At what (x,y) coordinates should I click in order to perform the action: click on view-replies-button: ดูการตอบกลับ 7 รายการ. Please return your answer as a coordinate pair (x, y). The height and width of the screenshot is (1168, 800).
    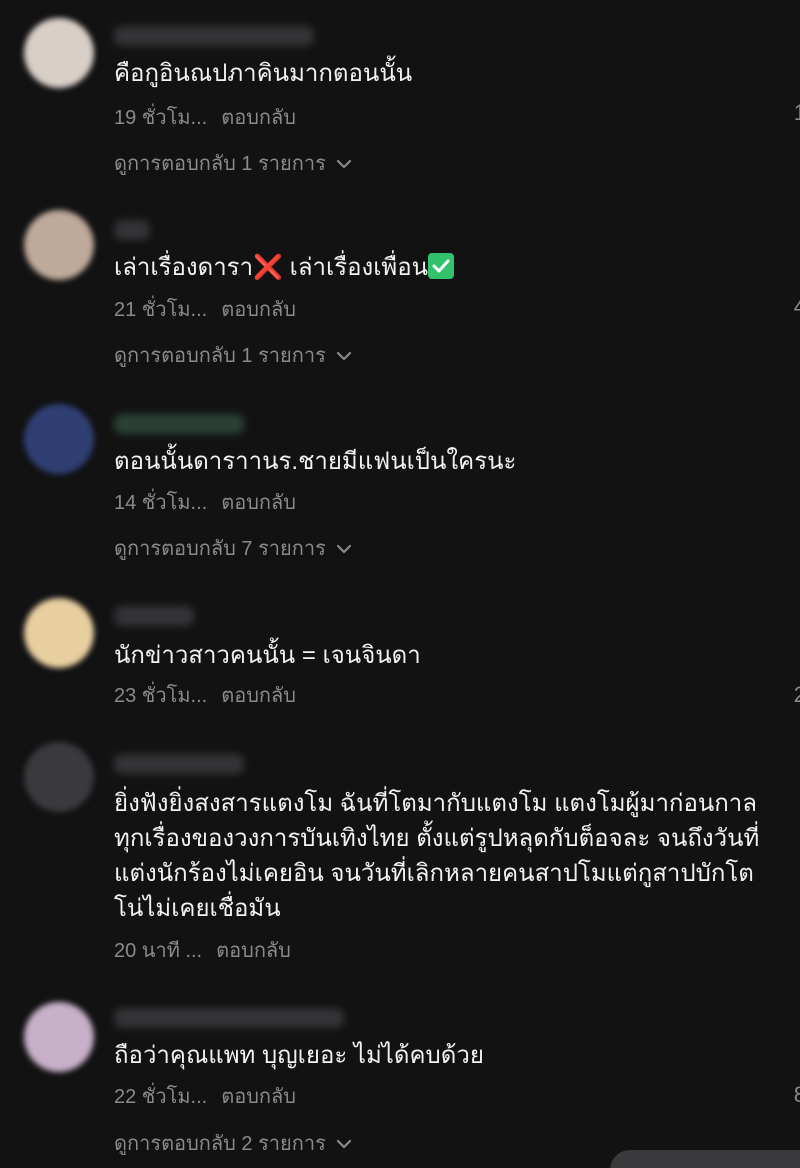
    Looking at the image, I should click on (233, 549).